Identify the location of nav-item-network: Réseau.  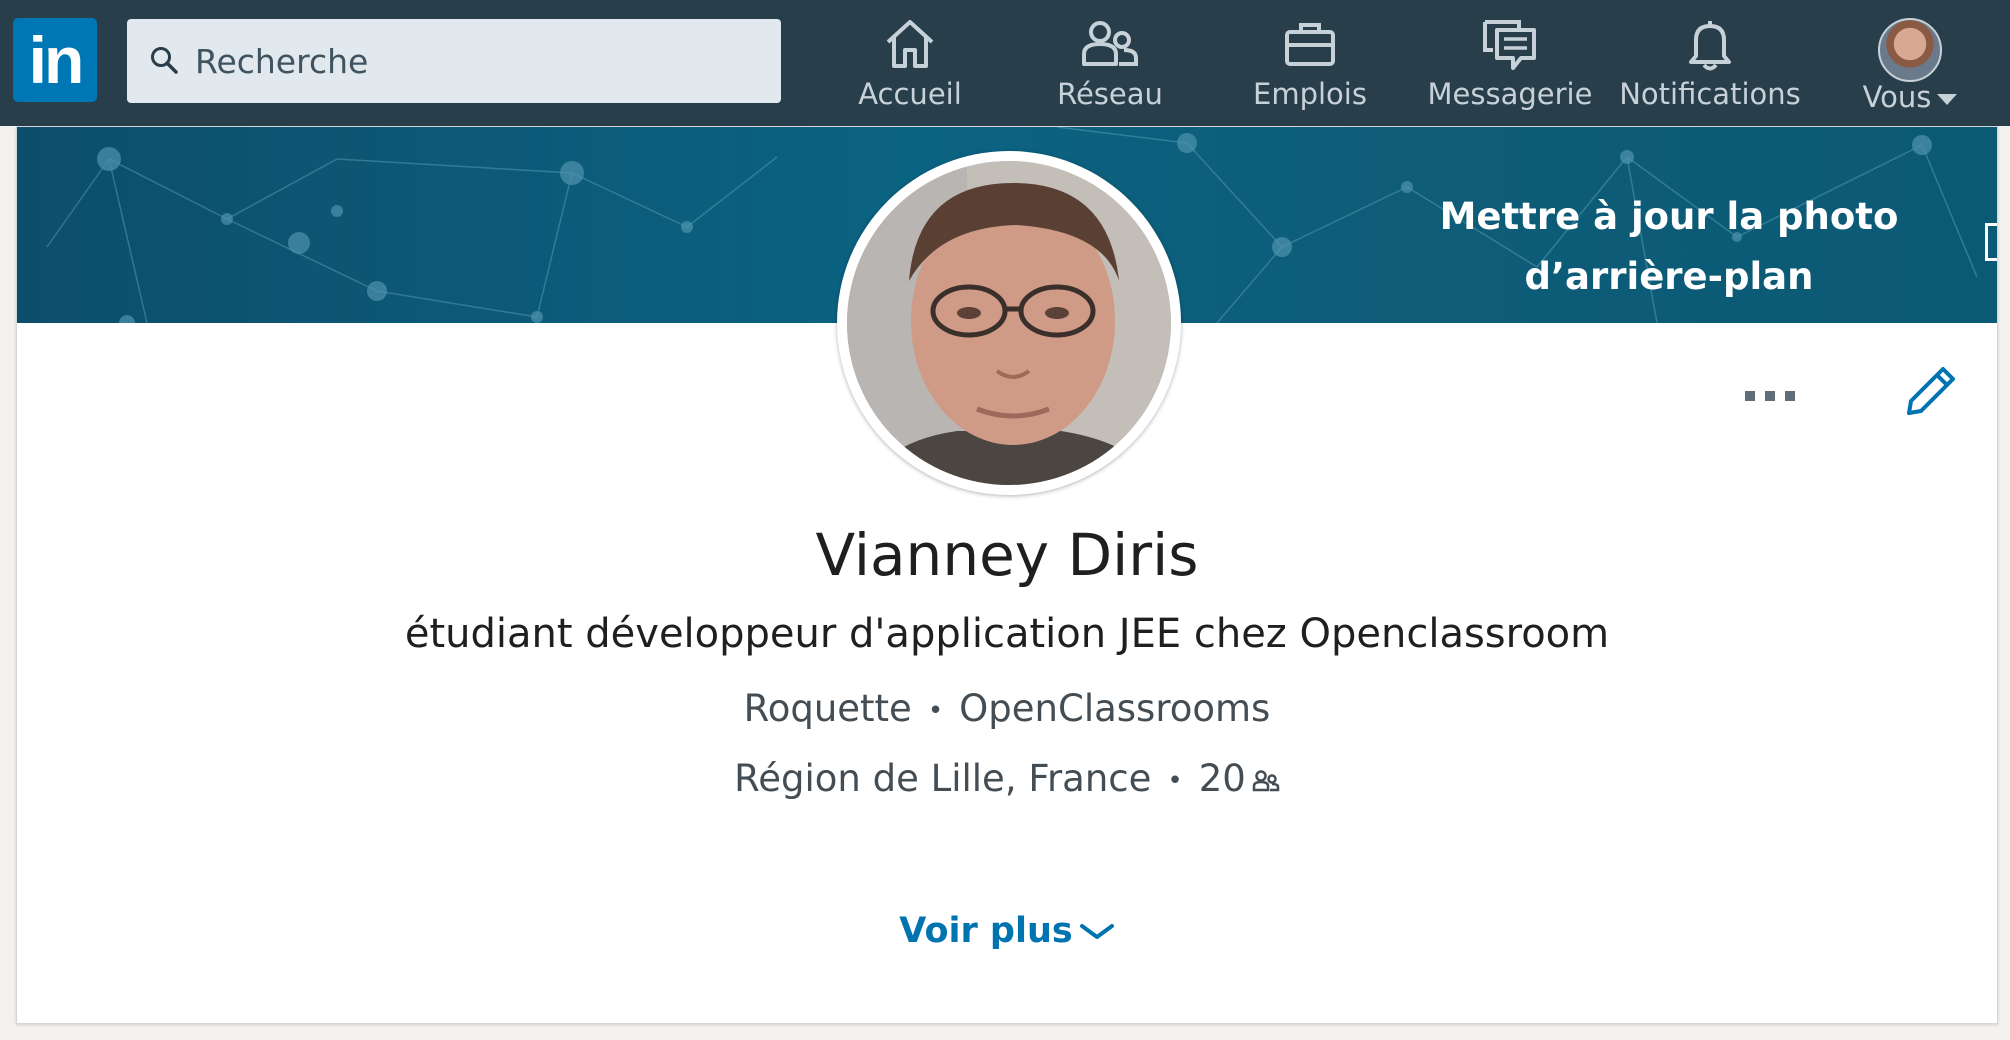
(1110, 63).